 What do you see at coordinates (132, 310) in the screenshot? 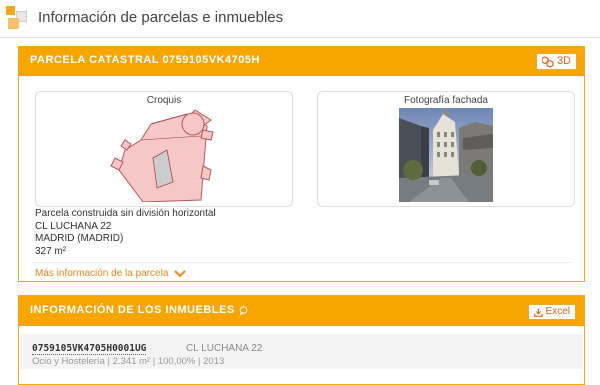
I see `buildings-title-label: INFORMACIÓN DE LOS INMUEBLES` at bounding box center [132, 310].